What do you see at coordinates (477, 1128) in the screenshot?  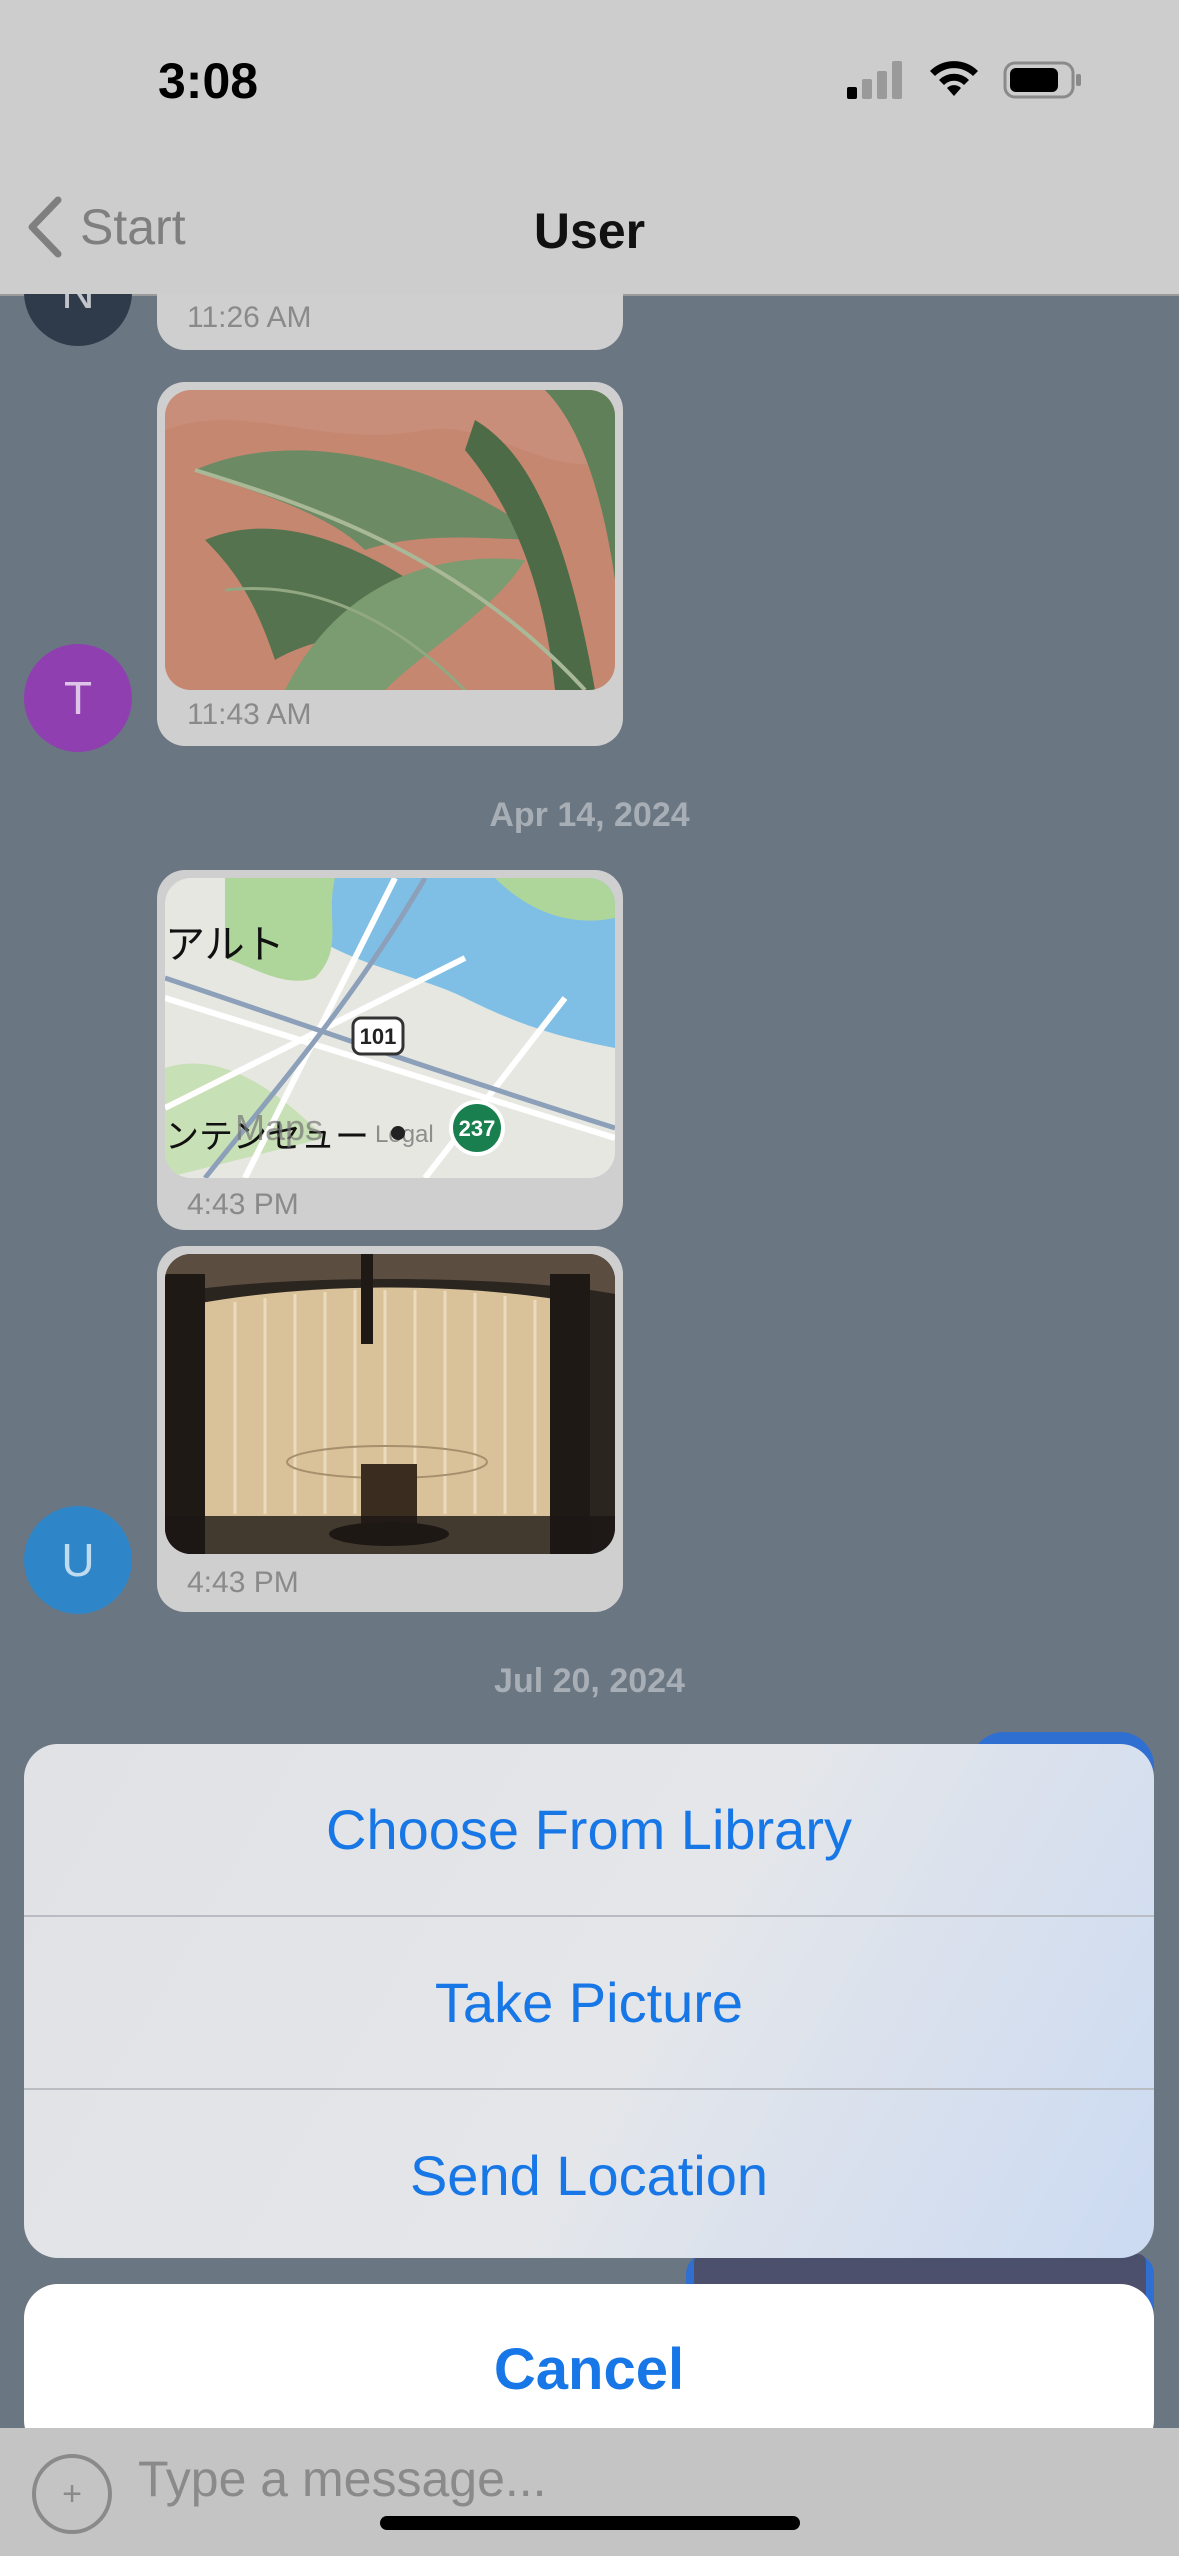 I see `map-route-label: 237` at bounding box center [477, 1128].